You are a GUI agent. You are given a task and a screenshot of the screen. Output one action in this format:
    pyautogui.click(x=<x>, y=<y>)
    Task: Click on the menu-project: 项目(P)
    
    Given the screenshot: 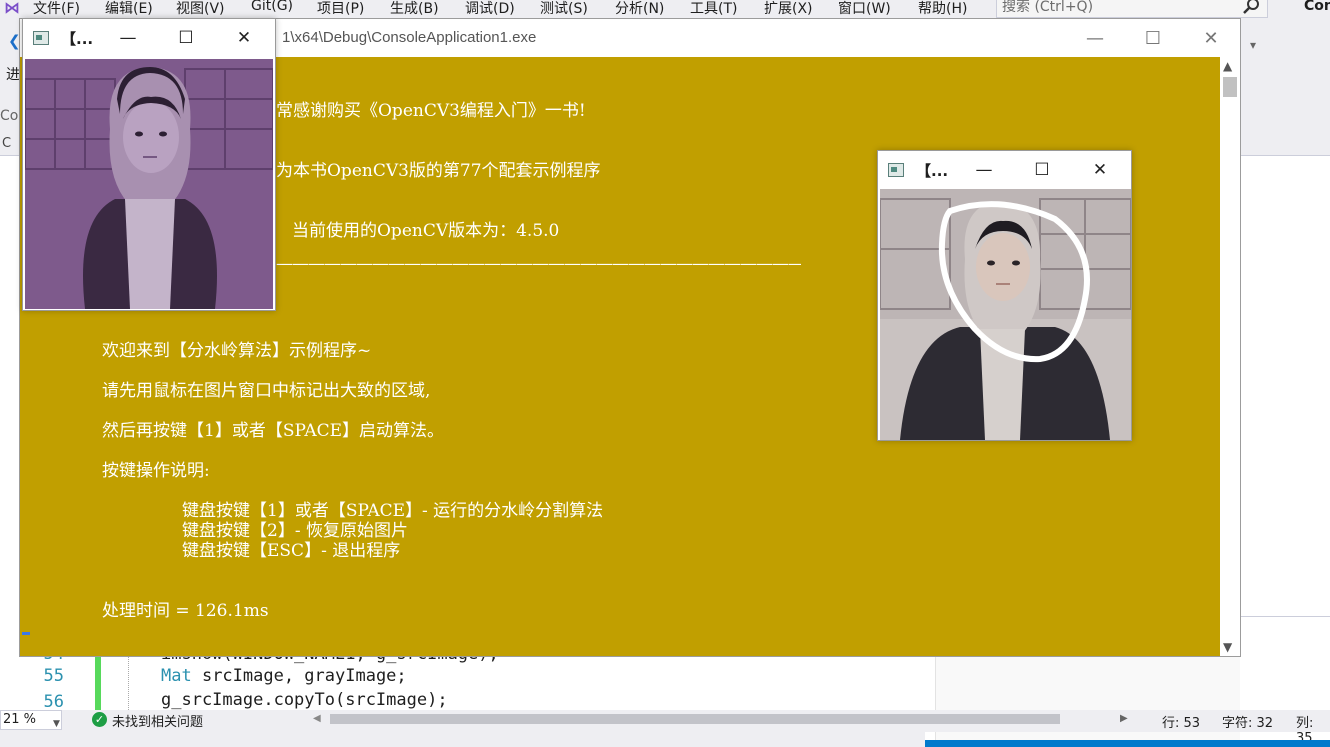 What is the action you would take?
    pyautogui.click(x=340, y=9)
    